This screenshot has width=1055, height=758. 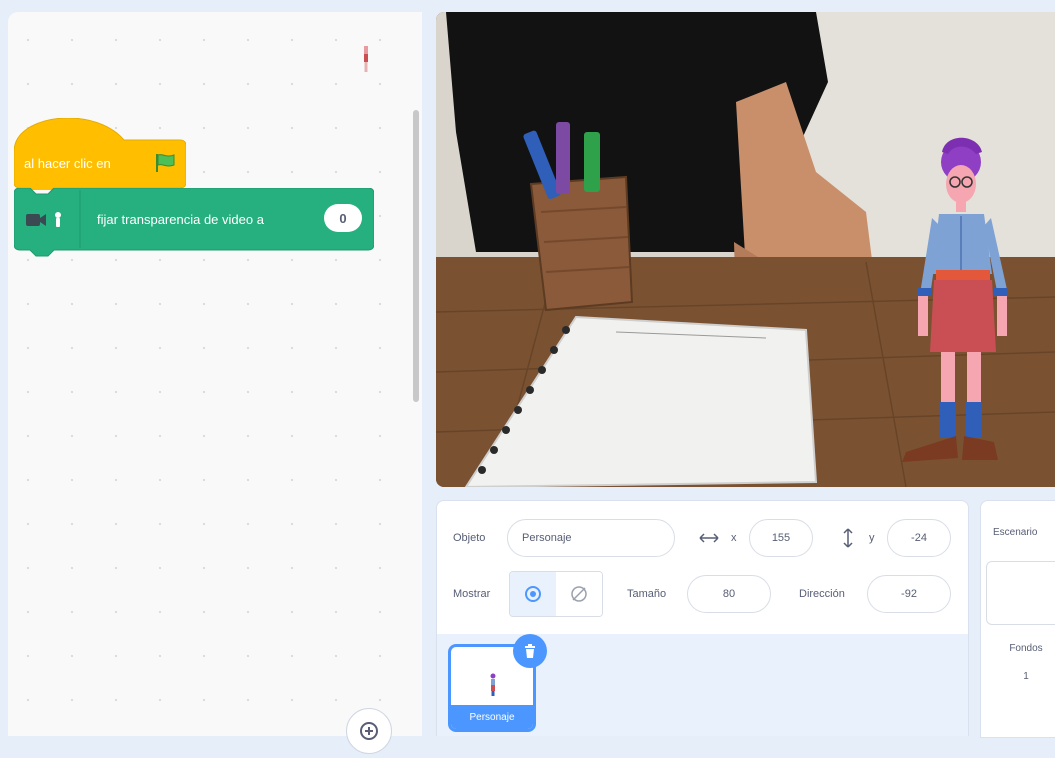 What do you see at coordinates (734, 538) in the screenshot?
I see `x-label: x` at bounding box center [734, 538].